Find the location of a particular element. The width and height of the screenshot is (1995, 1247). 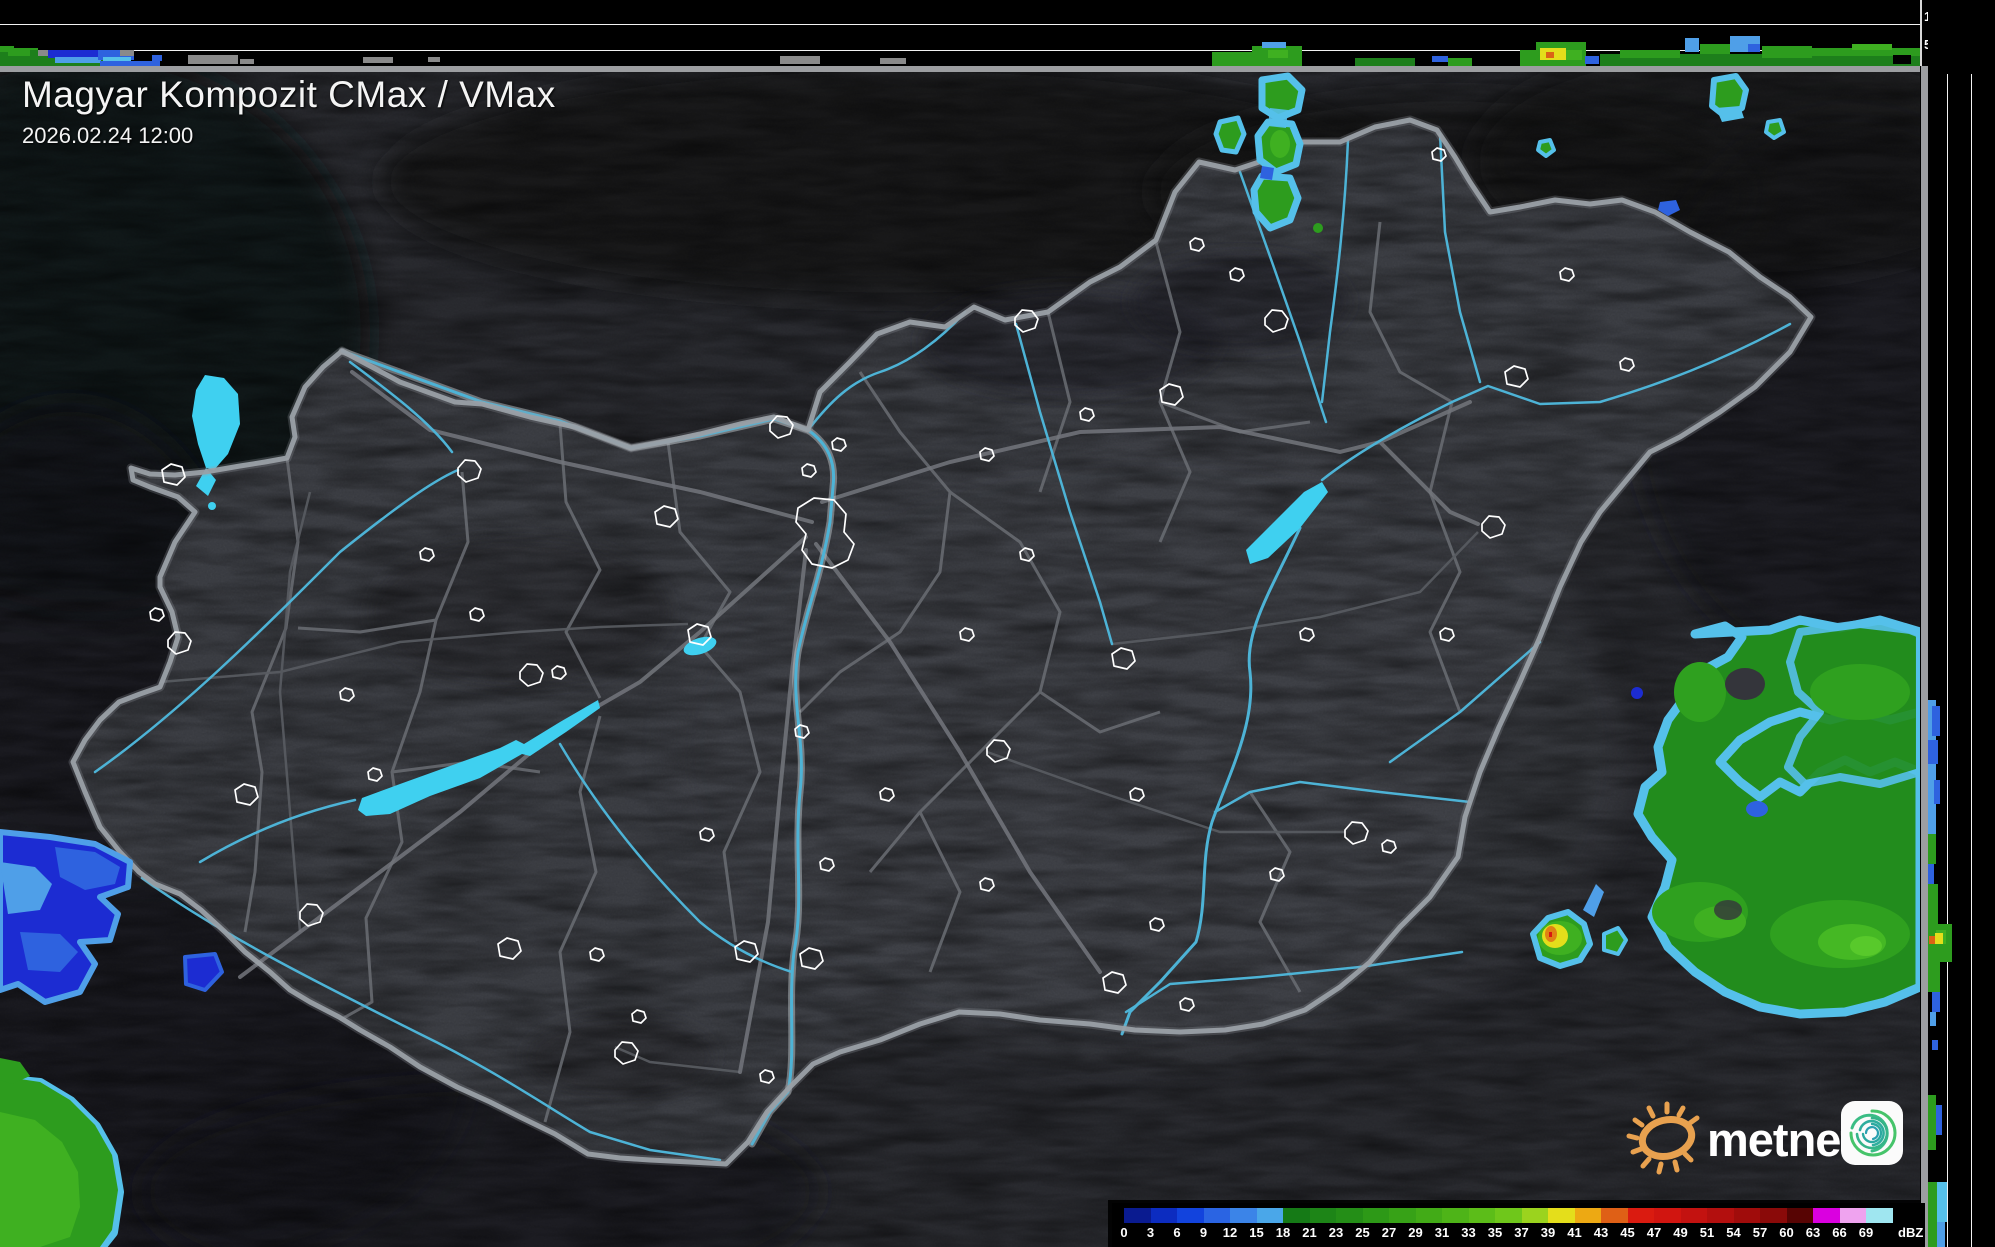

timestamp: 2026.02.24 12:00 is located at coordinates (108, 135).